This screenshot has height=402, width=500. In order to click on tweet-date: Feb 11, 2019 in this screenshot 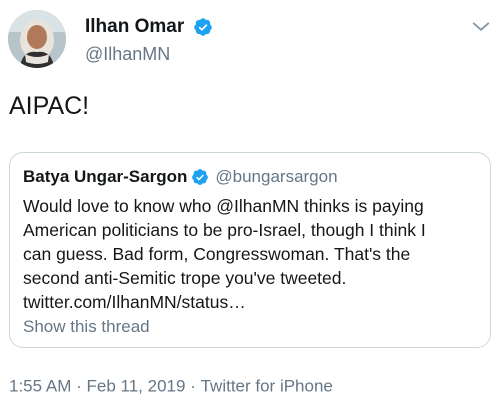, I will do `click(136, 386)`.